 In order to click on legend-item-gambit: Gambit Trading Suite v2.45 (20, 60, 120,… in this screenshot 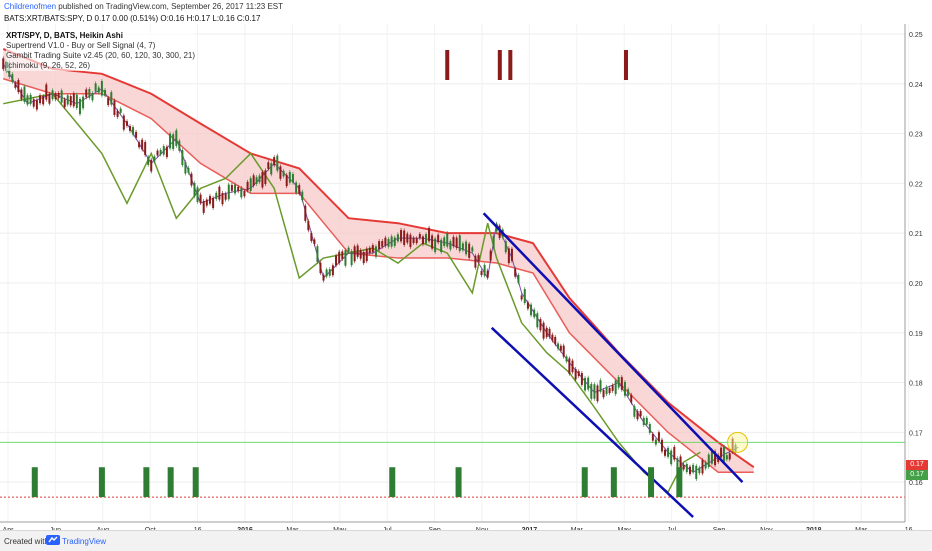, I will do `click(100, 56)`.